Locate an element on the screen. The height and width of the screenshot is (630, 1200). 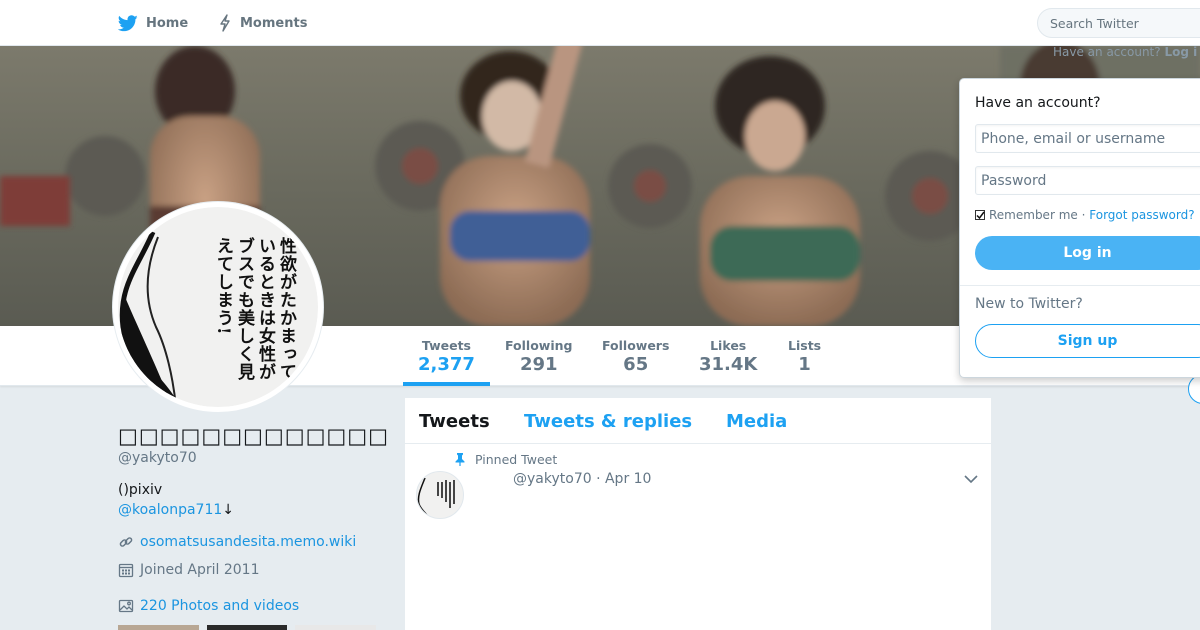
media-thumbnails is located at coordinates (247, 627).